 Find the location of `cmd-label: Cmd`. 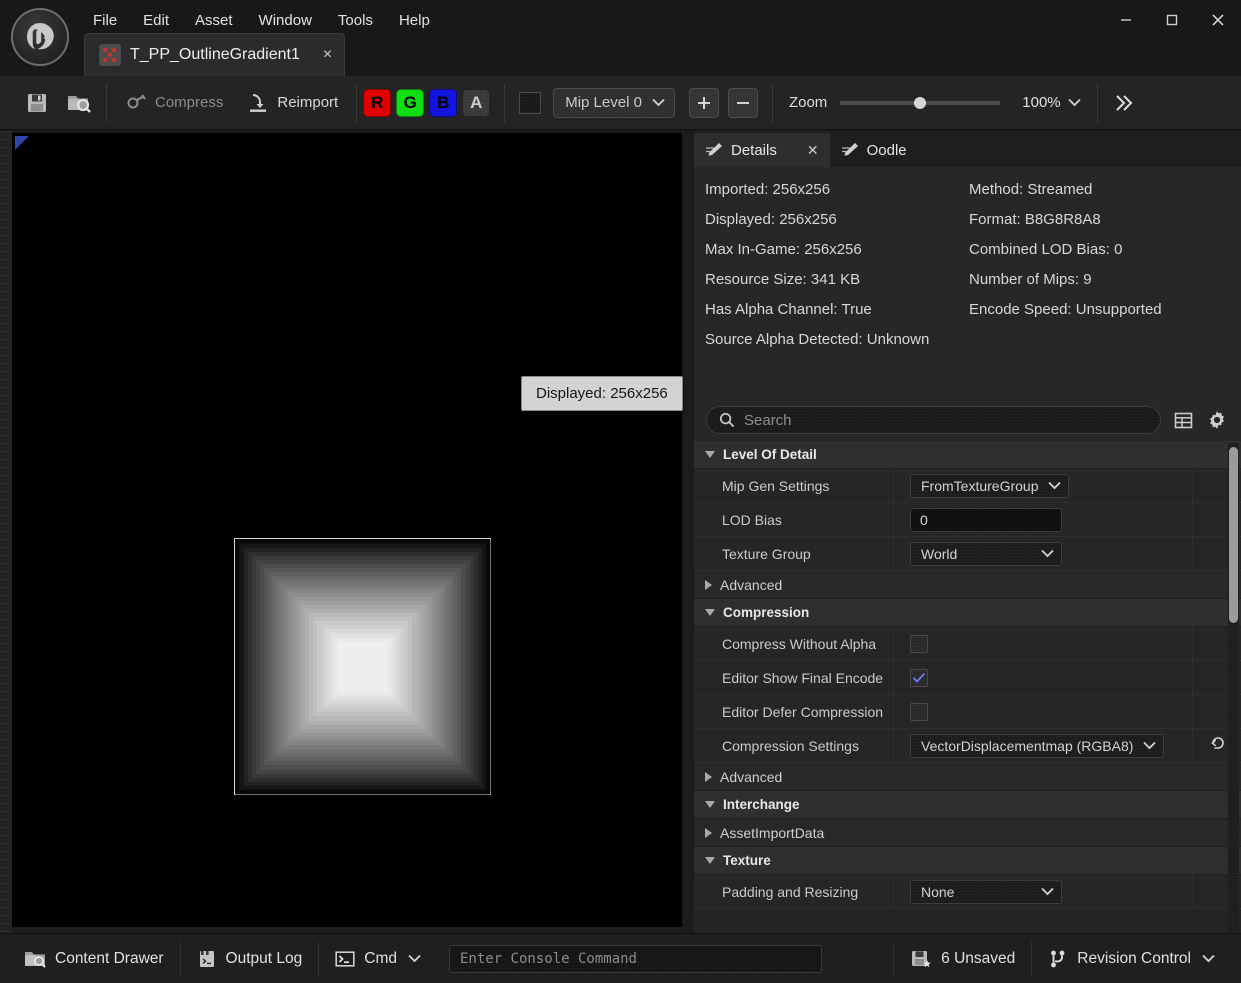

cmd-label: Cmd is located at coordinates (380, 958).